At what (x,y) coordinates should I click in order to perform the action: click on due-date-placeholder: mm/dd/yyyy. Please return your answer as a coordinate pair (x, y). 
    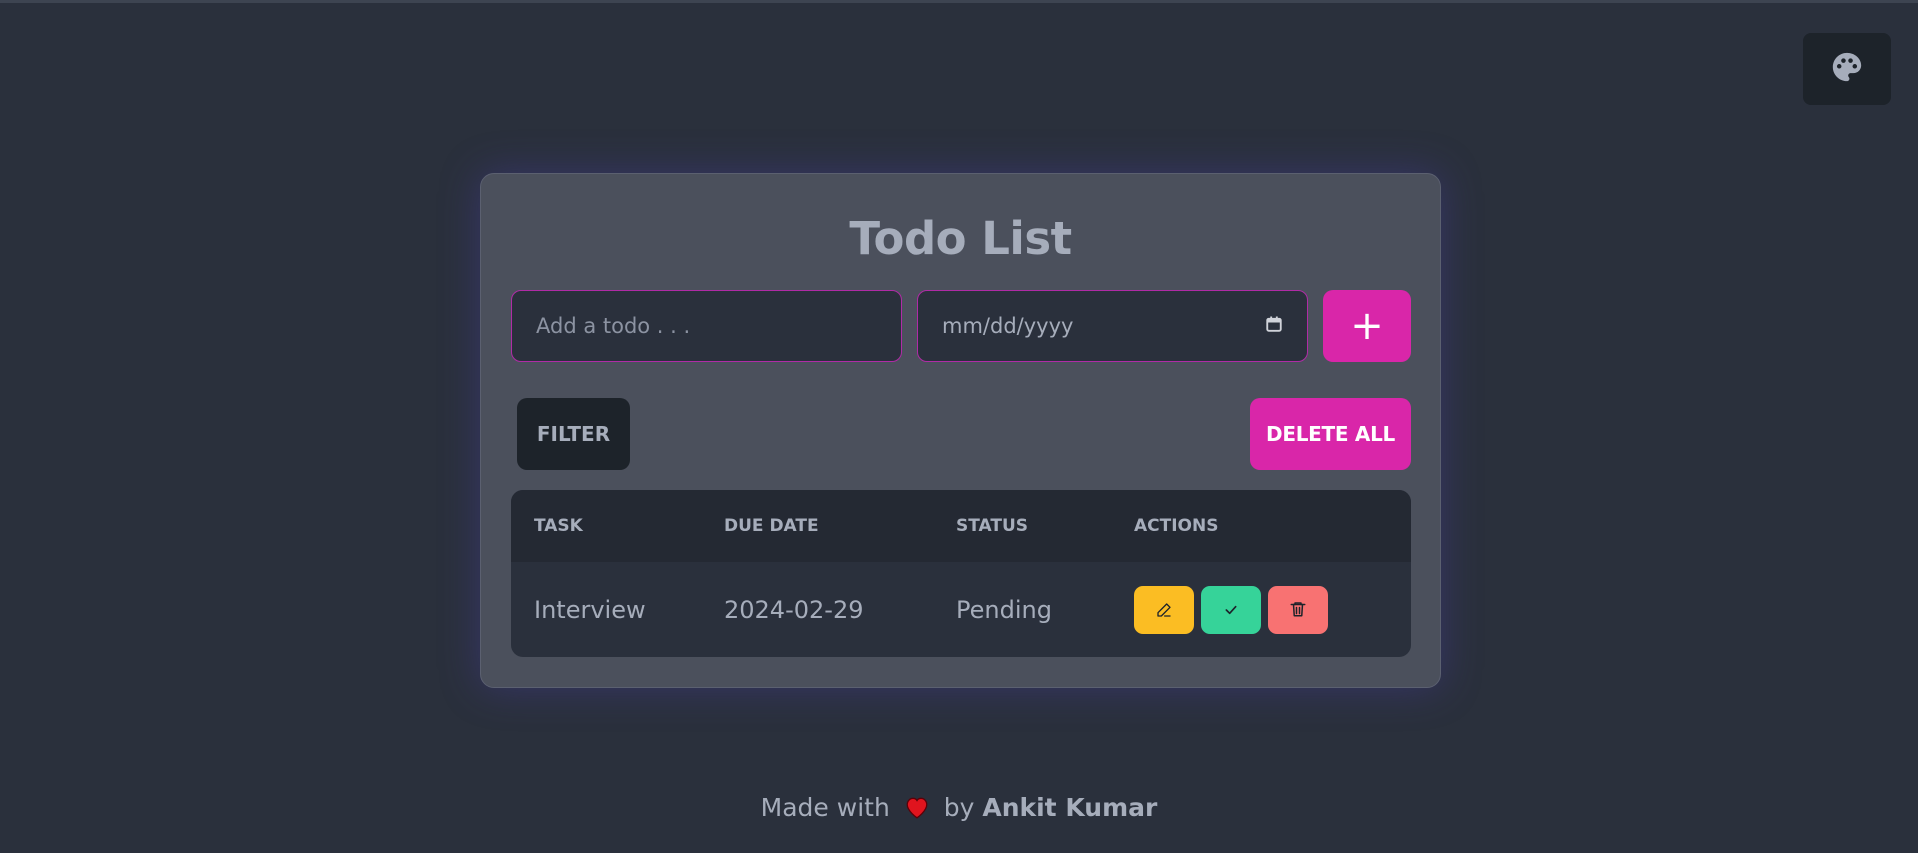
    Looking at the image, I should click on (1008, 326).